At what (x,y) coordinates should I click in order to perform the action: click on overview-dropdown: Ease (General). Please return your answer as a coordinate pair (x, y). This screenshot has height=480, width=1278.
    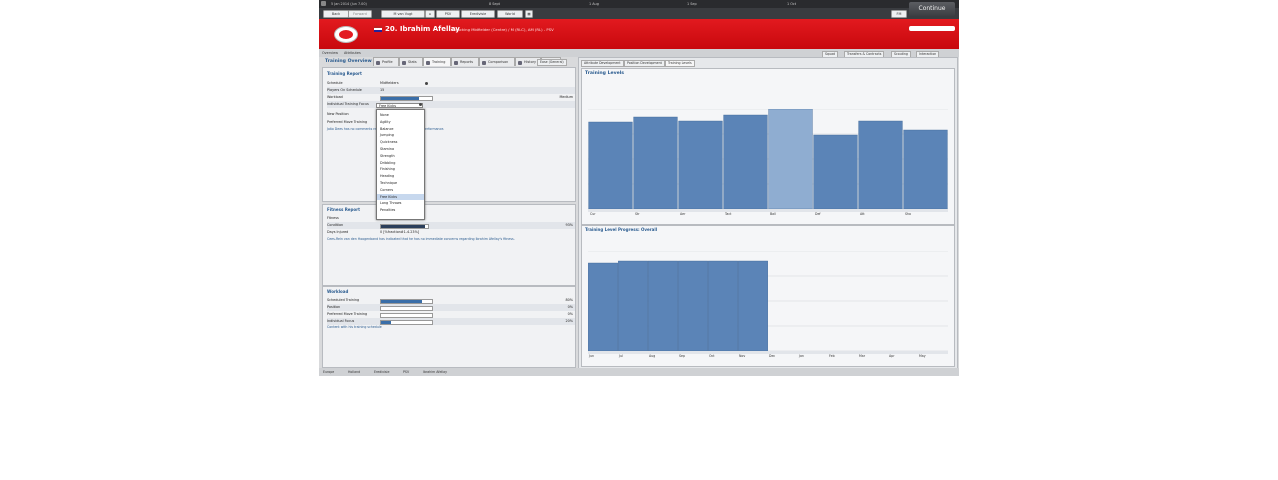
    Looking at the image, I should click on (552, 62).